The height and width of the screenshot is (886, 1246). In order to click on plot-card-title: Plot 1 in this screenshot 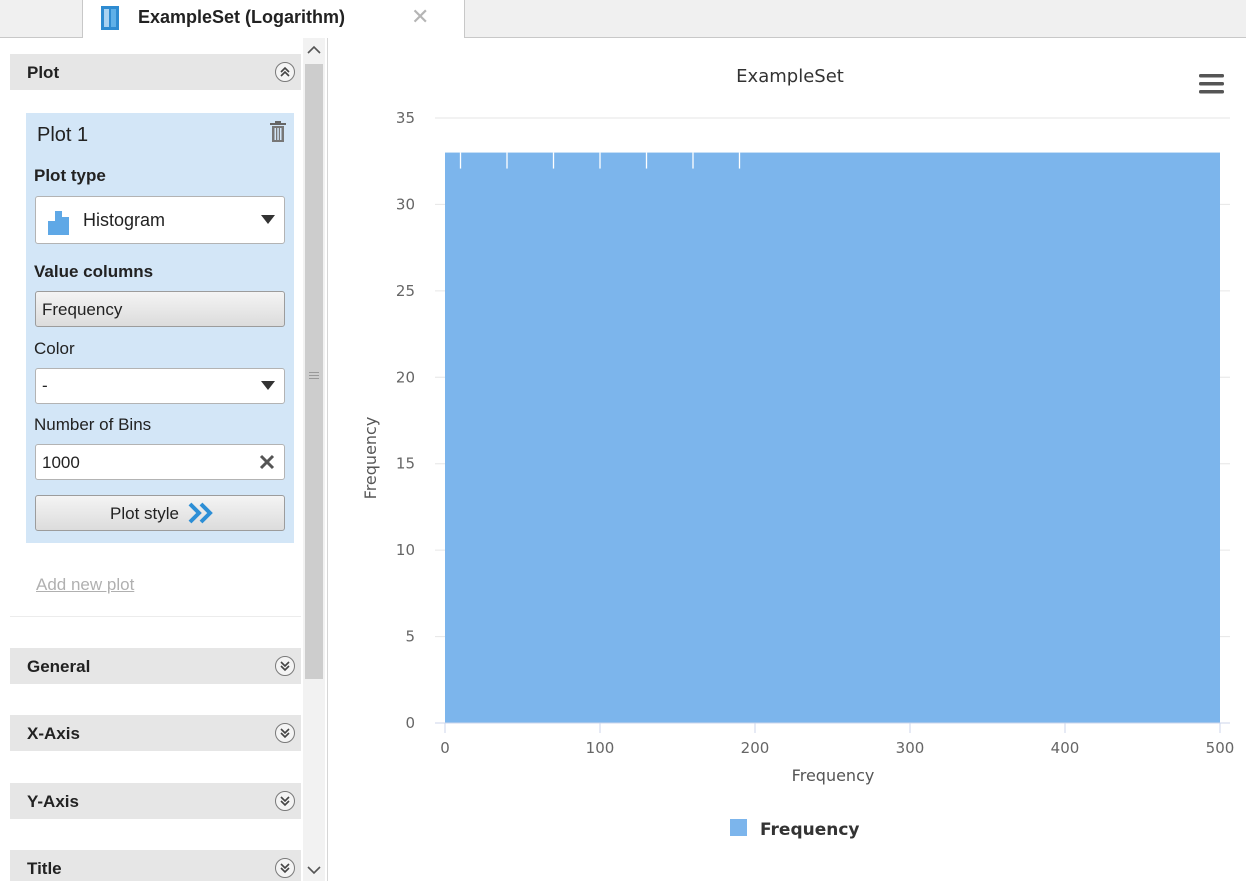, I will do `click(63, 135)`.